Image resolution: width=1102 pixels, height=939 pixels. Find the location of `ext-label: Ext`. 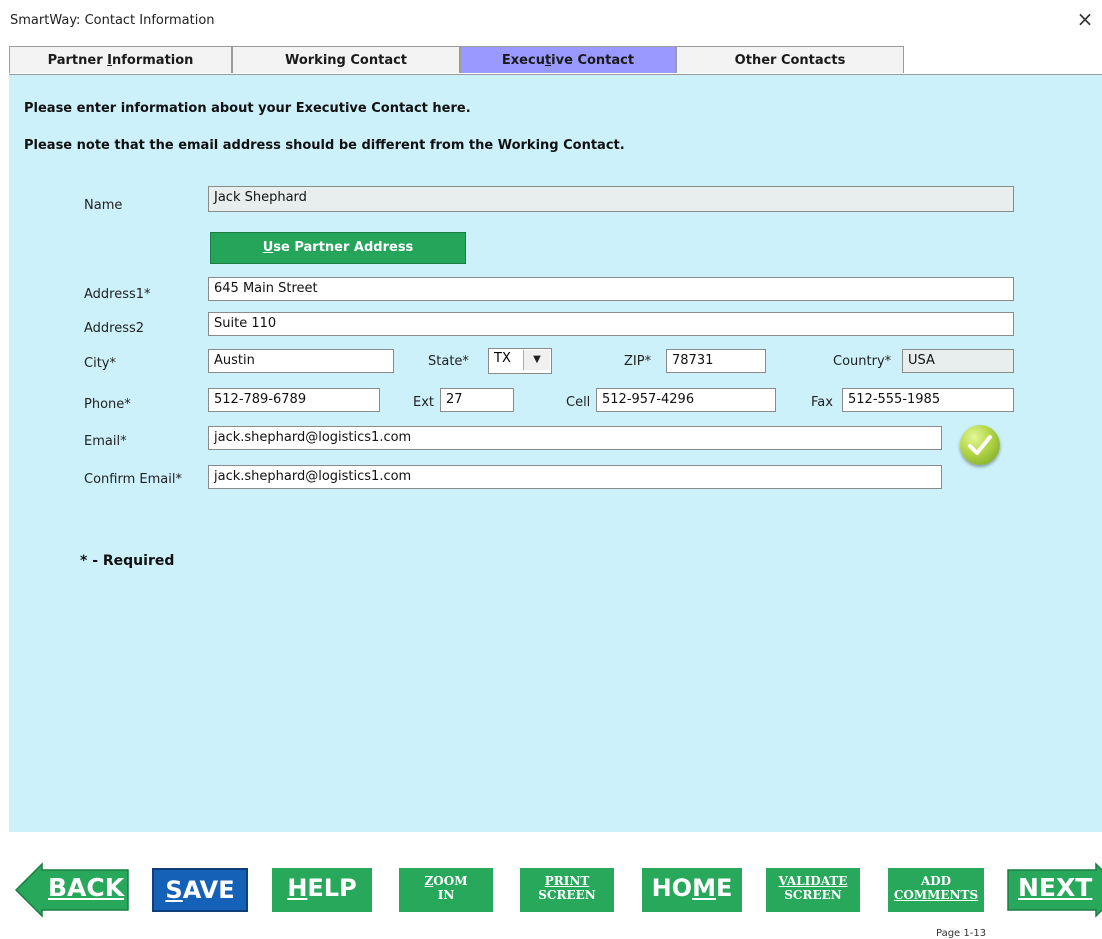

ext-label: Ext is located at coordinates (424, 402).